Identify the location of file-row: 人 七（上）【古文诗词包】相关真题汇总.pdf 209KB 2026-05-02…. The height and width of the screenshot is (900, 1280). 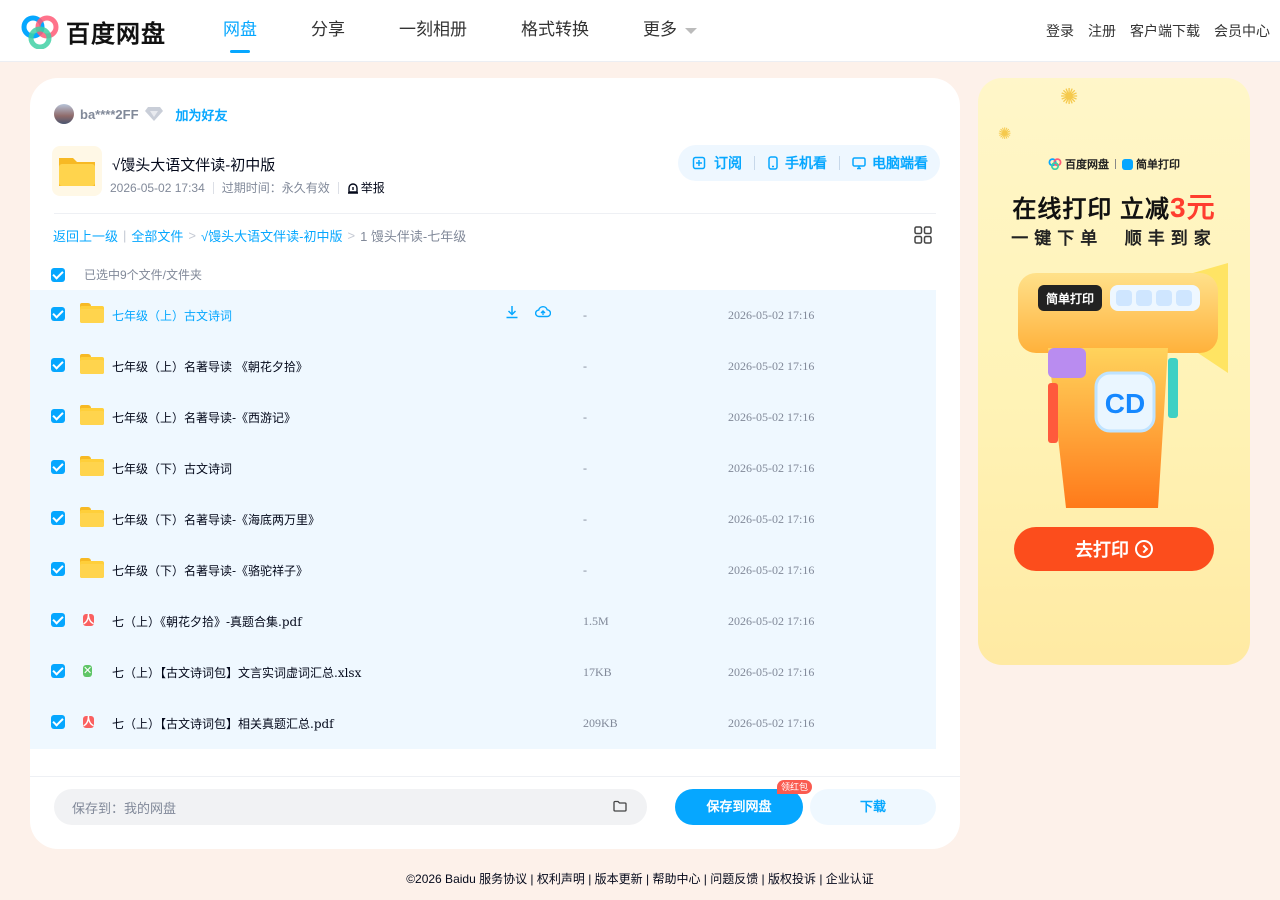
(483, 723).